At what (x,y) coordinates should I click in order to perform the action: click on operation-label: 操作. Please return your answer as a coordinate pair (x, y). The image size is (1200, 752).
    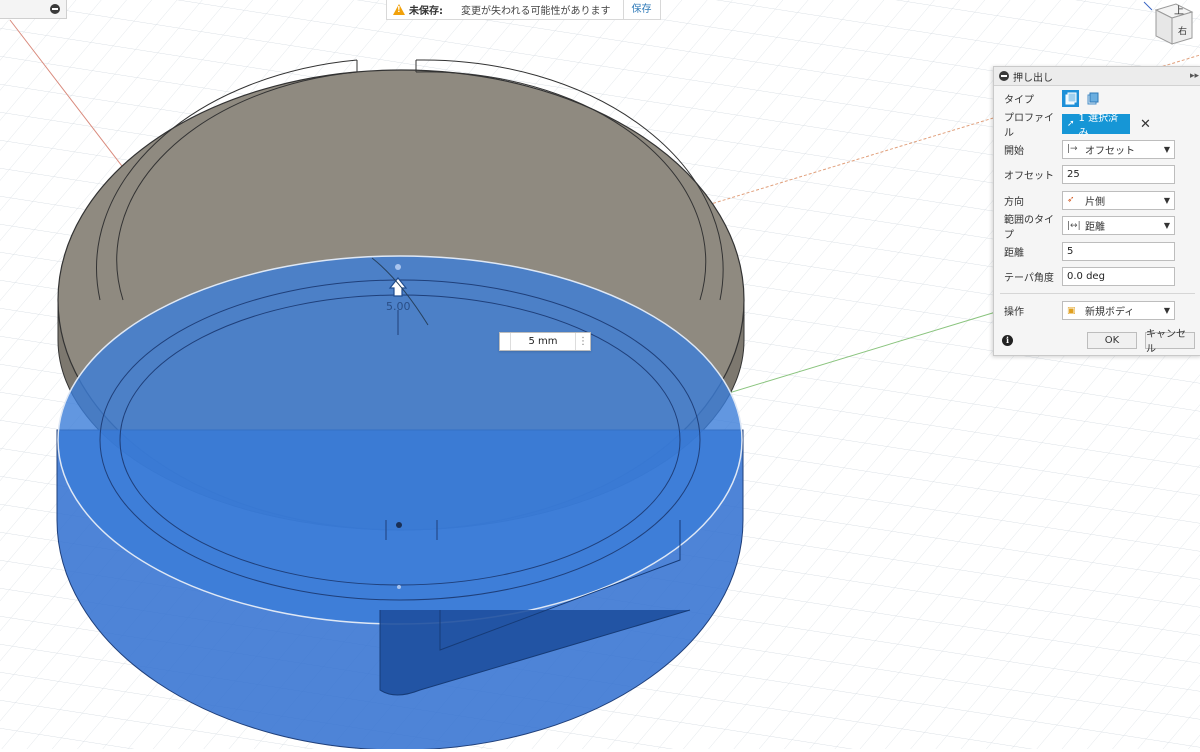
    Looking at the image, I should click on (1014, 313).